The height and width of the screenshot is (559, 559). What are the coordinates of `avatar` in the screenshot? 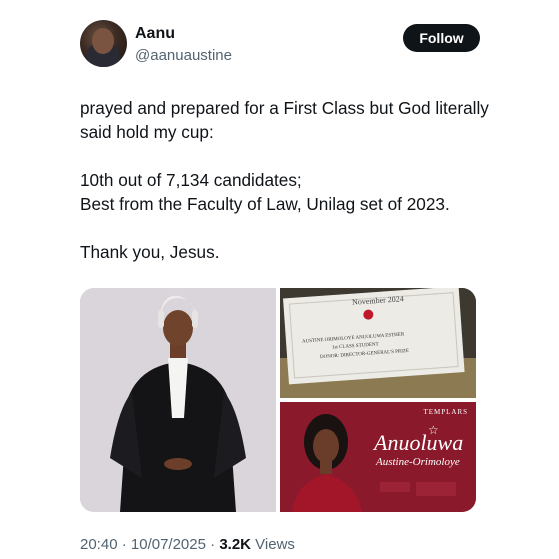 It's located at (103, 43).